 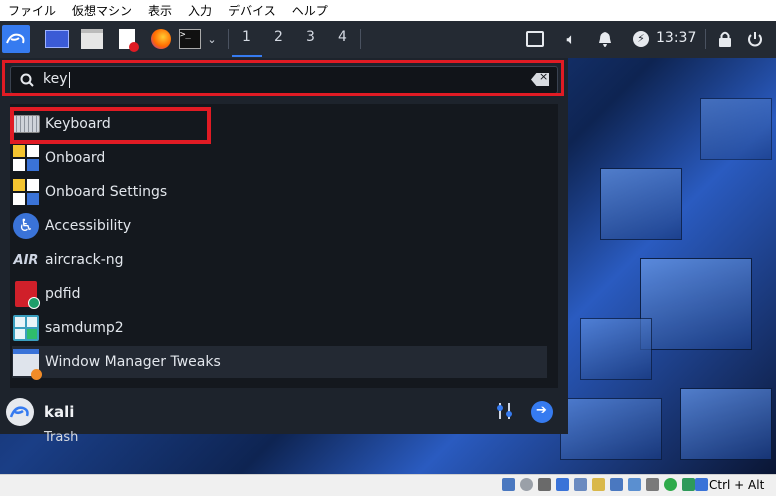 I want to click on settings-manager-button, so click(x=505, y=411).